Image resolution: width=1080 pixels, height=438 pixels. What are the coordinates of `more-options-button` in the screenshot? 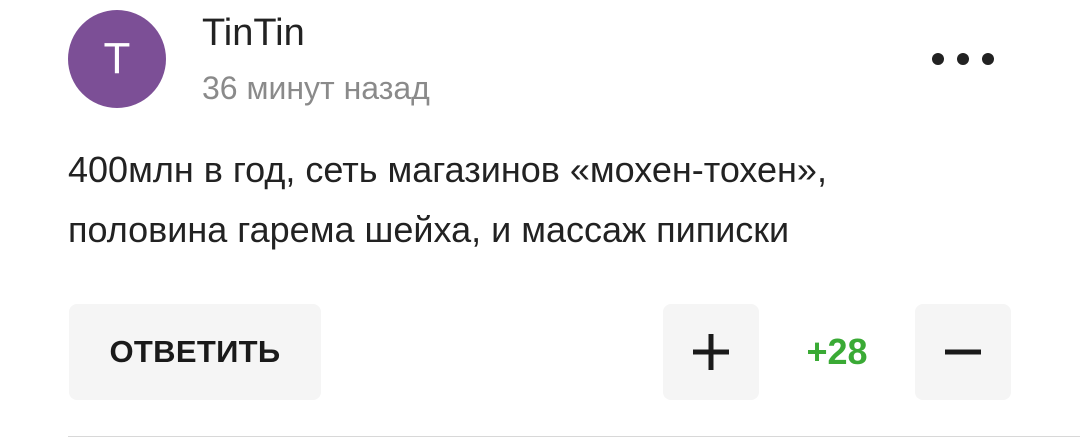 It's located at (963, 59).